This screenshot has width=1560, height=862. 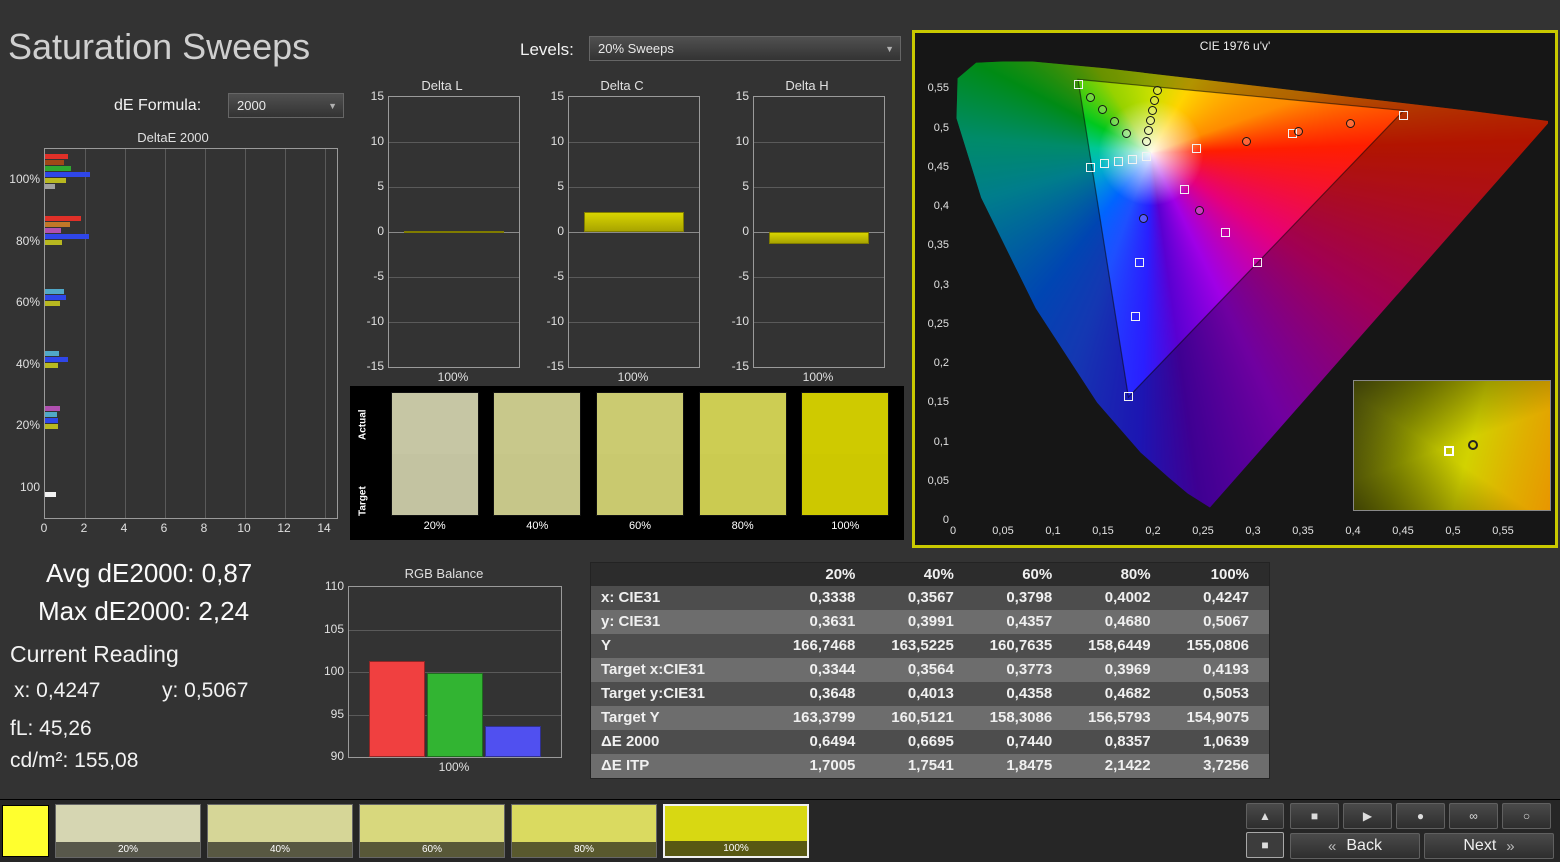 What do you see at coordinates (934, 289) in the screenshot?
I see `cie-y-axis: 0 0,05 0,1 0,15 0,2 0,25 0,3 0,35 0,4 0,45 0,5 0,55` at bounding box center [934, 289].